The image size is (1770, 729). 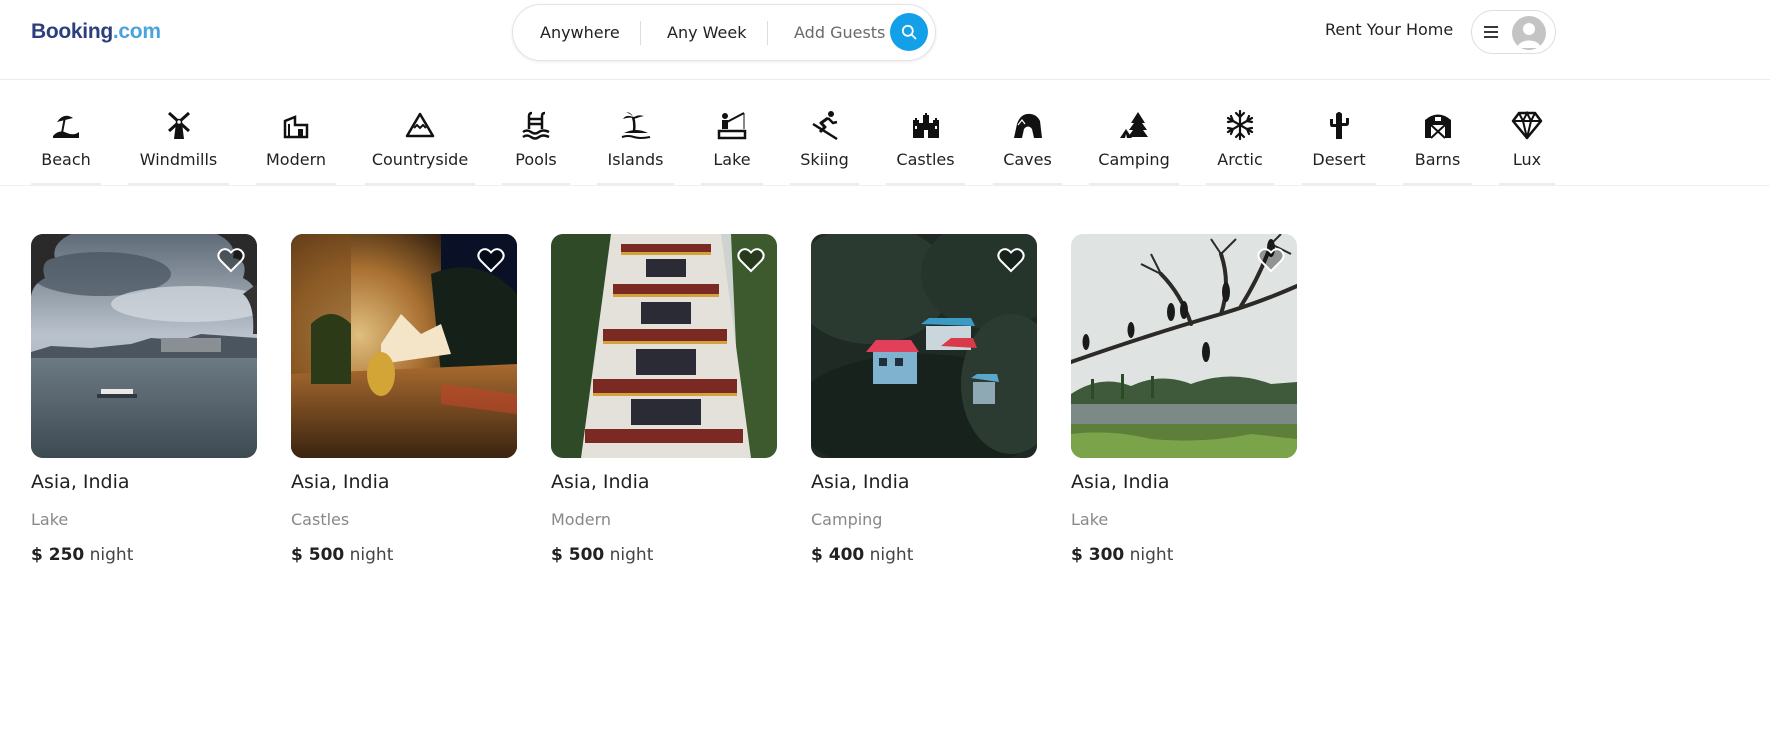 I want to click on category-barns: Barns, so click(x=1437, y=132).